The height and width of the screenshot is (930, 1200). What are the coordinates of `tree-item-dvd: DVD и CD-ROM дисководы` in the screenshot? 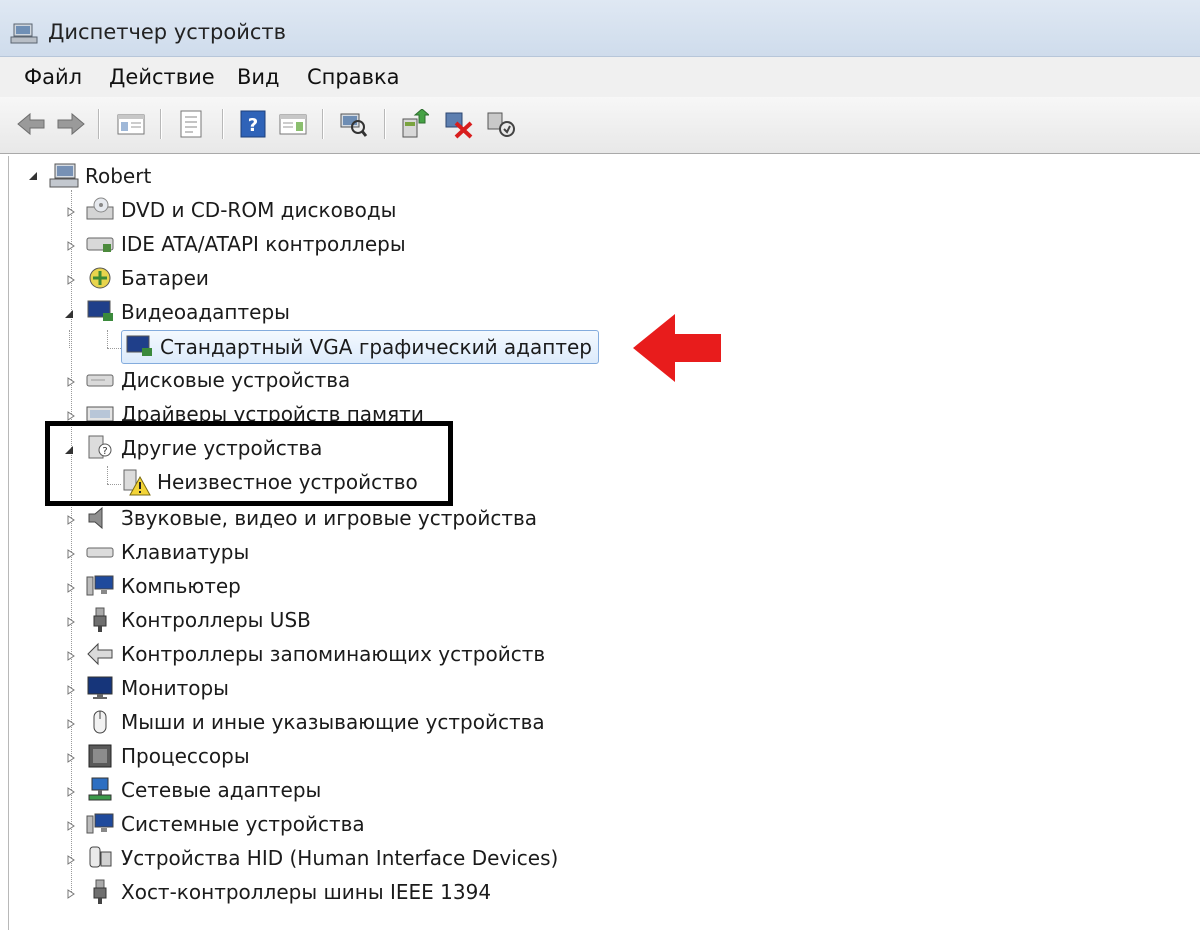 It's located at (240, 210).